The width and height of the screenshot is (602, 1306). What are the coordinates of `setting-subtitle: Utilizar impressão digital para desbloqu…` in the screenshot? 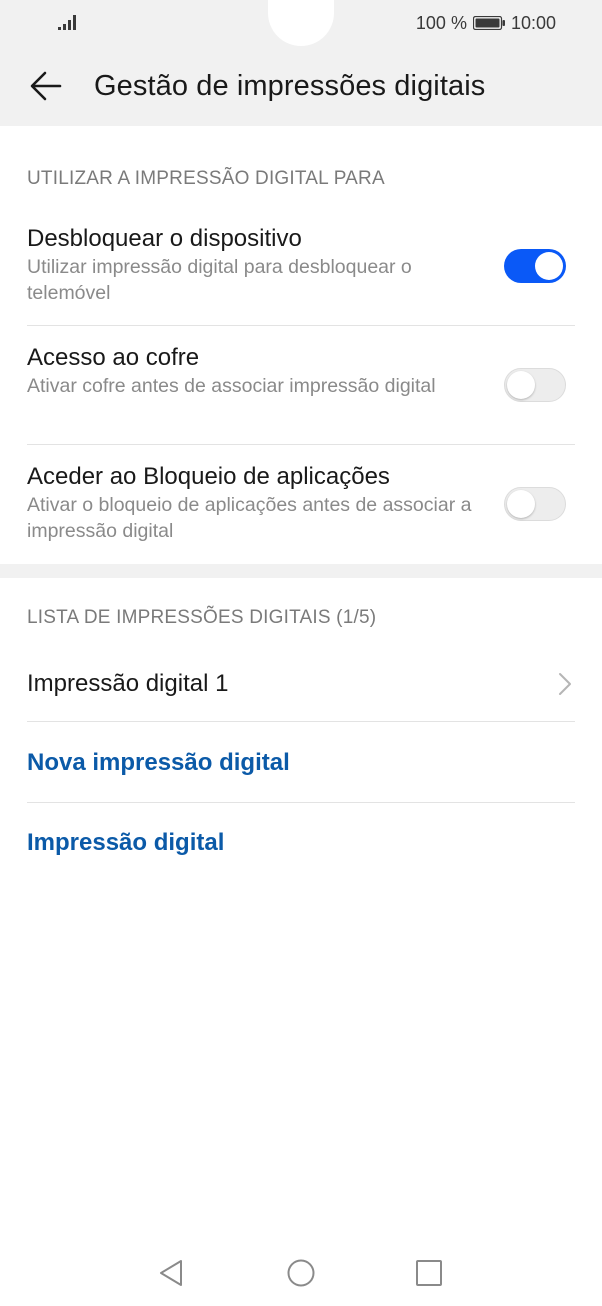 It's located at (219, 280).